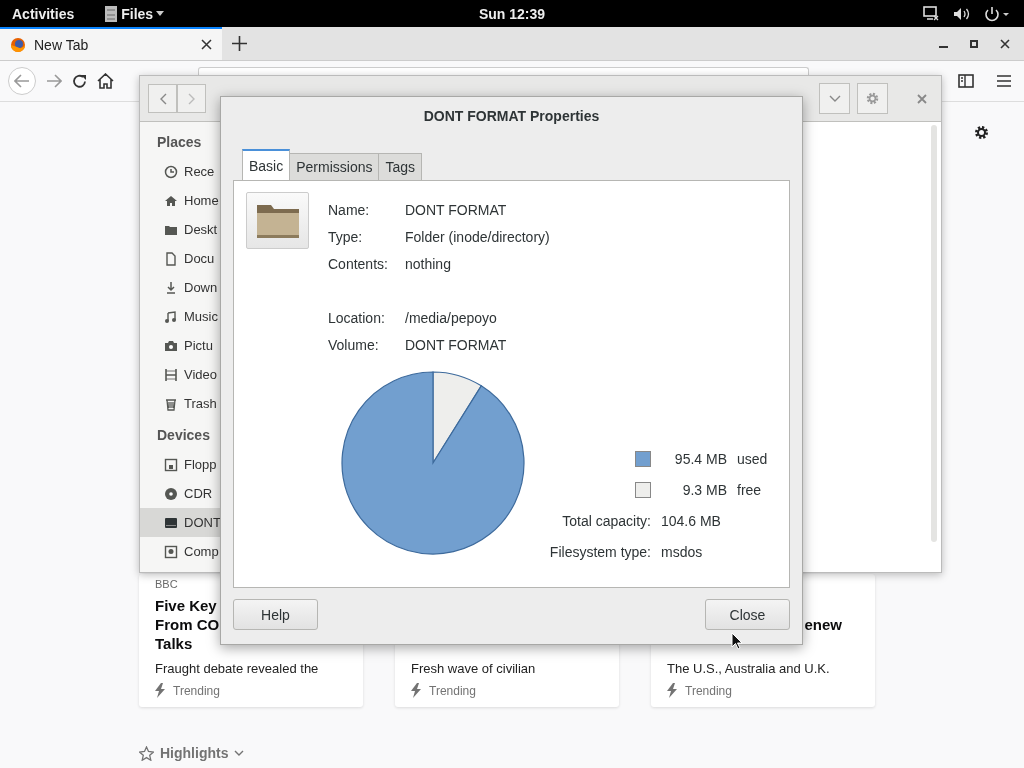 This screenshot has width=1024, height=768. Describe the element at coordinates (748, 668) in the screenshot. I see `story-description: The U.S., Australia and U.K.` at that location.